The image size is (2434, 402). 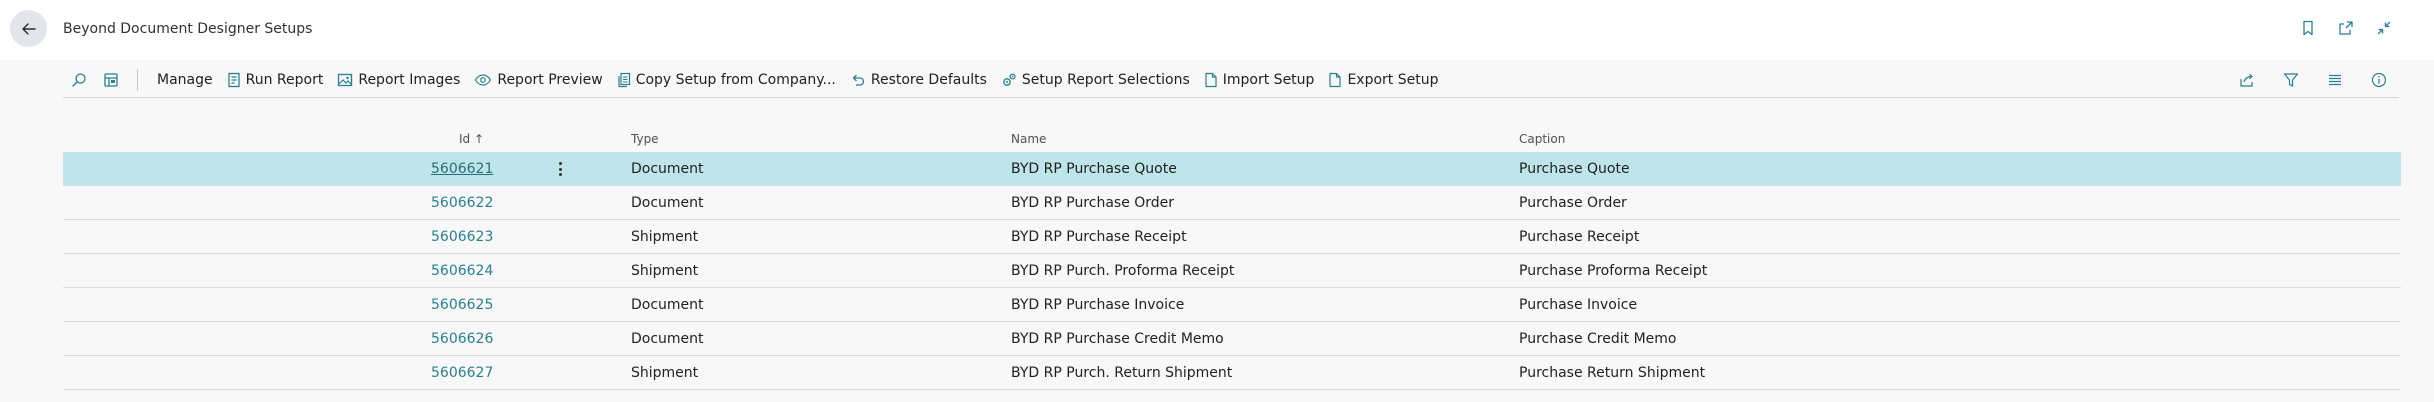 I want to click on back-button, so click(x=28, y=28).